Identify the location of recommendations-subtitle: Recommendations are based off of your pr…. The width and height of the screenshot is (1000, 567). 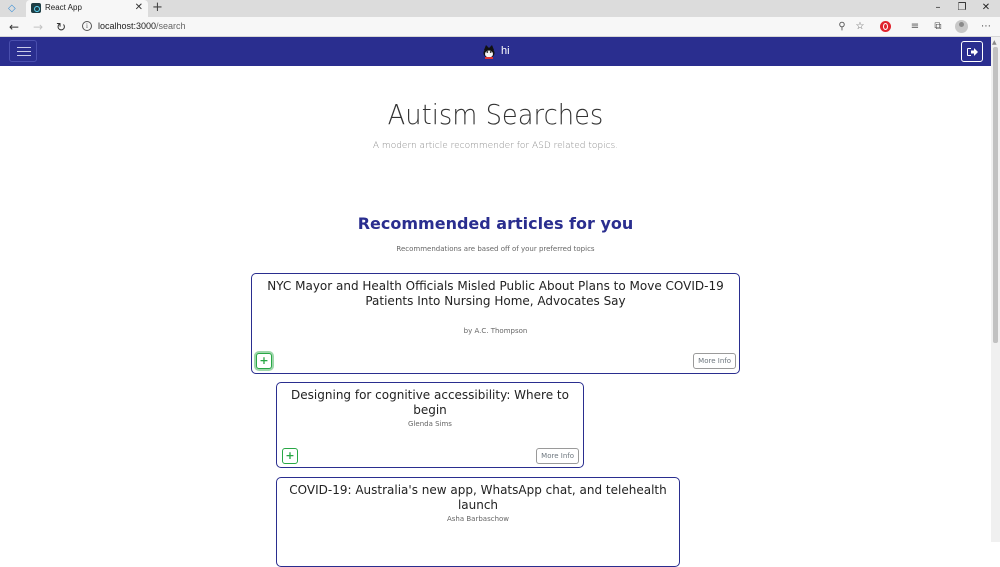
(495, 249).